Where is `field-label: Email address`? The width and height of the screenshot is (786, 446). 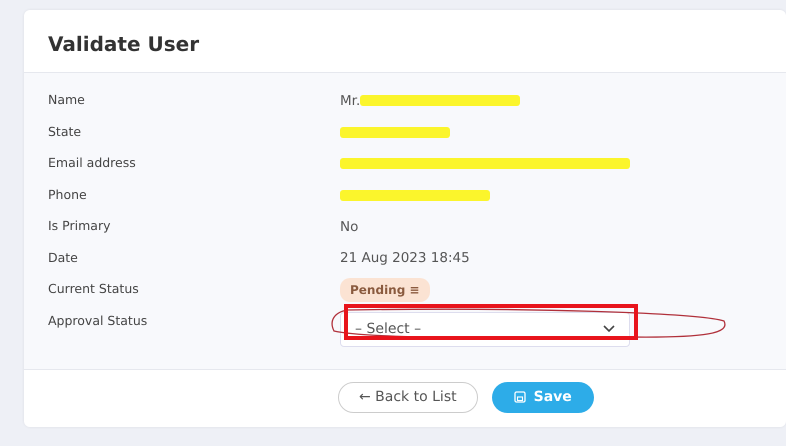 field-label: Email address is located at coordinates (92, 163).